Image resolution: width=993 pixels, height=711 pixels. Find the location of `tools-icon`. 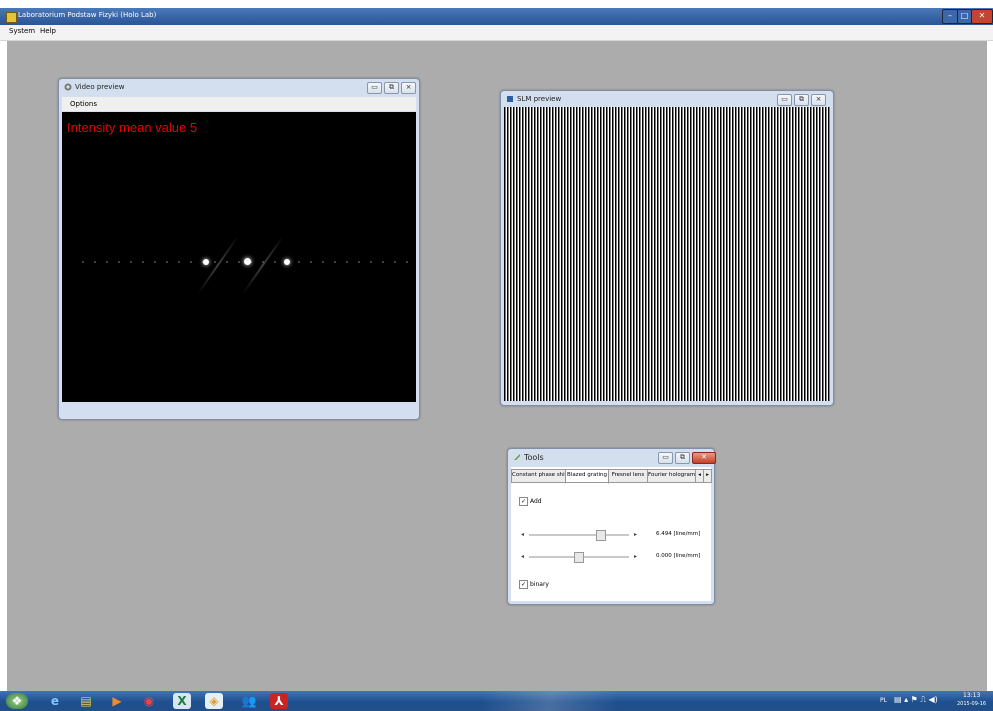

tools-icon is located at coordinates (517, 457).